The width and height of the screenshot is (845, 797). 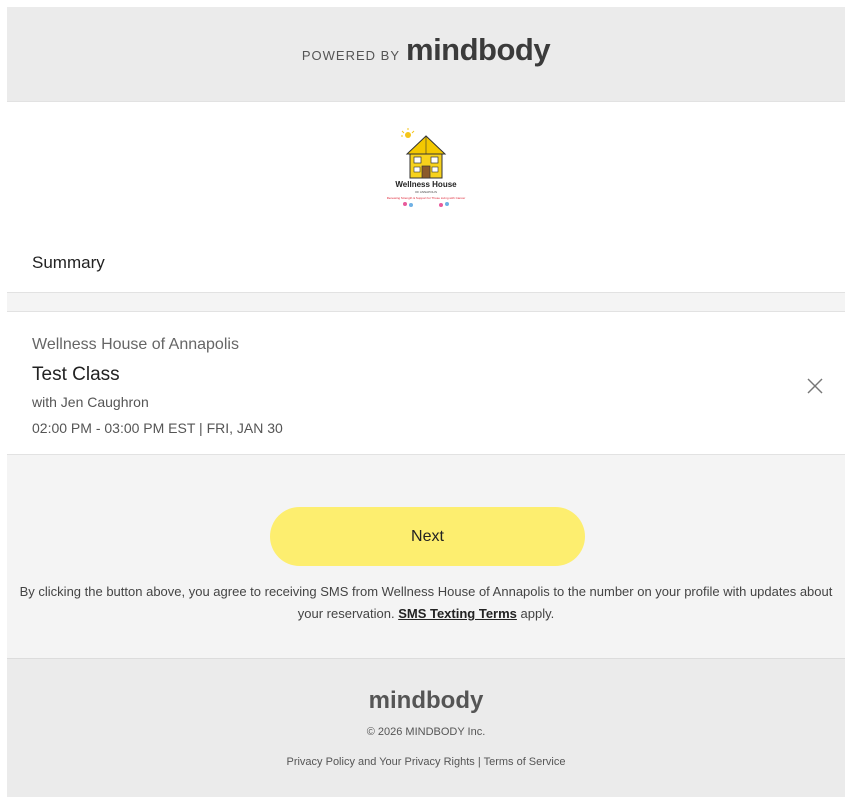 What do you see at coordinates (426, 732) in the screenshot?
I see `footer-copyright: © 2026 MINDBODY Inc.` at bounding box center [426, 732].